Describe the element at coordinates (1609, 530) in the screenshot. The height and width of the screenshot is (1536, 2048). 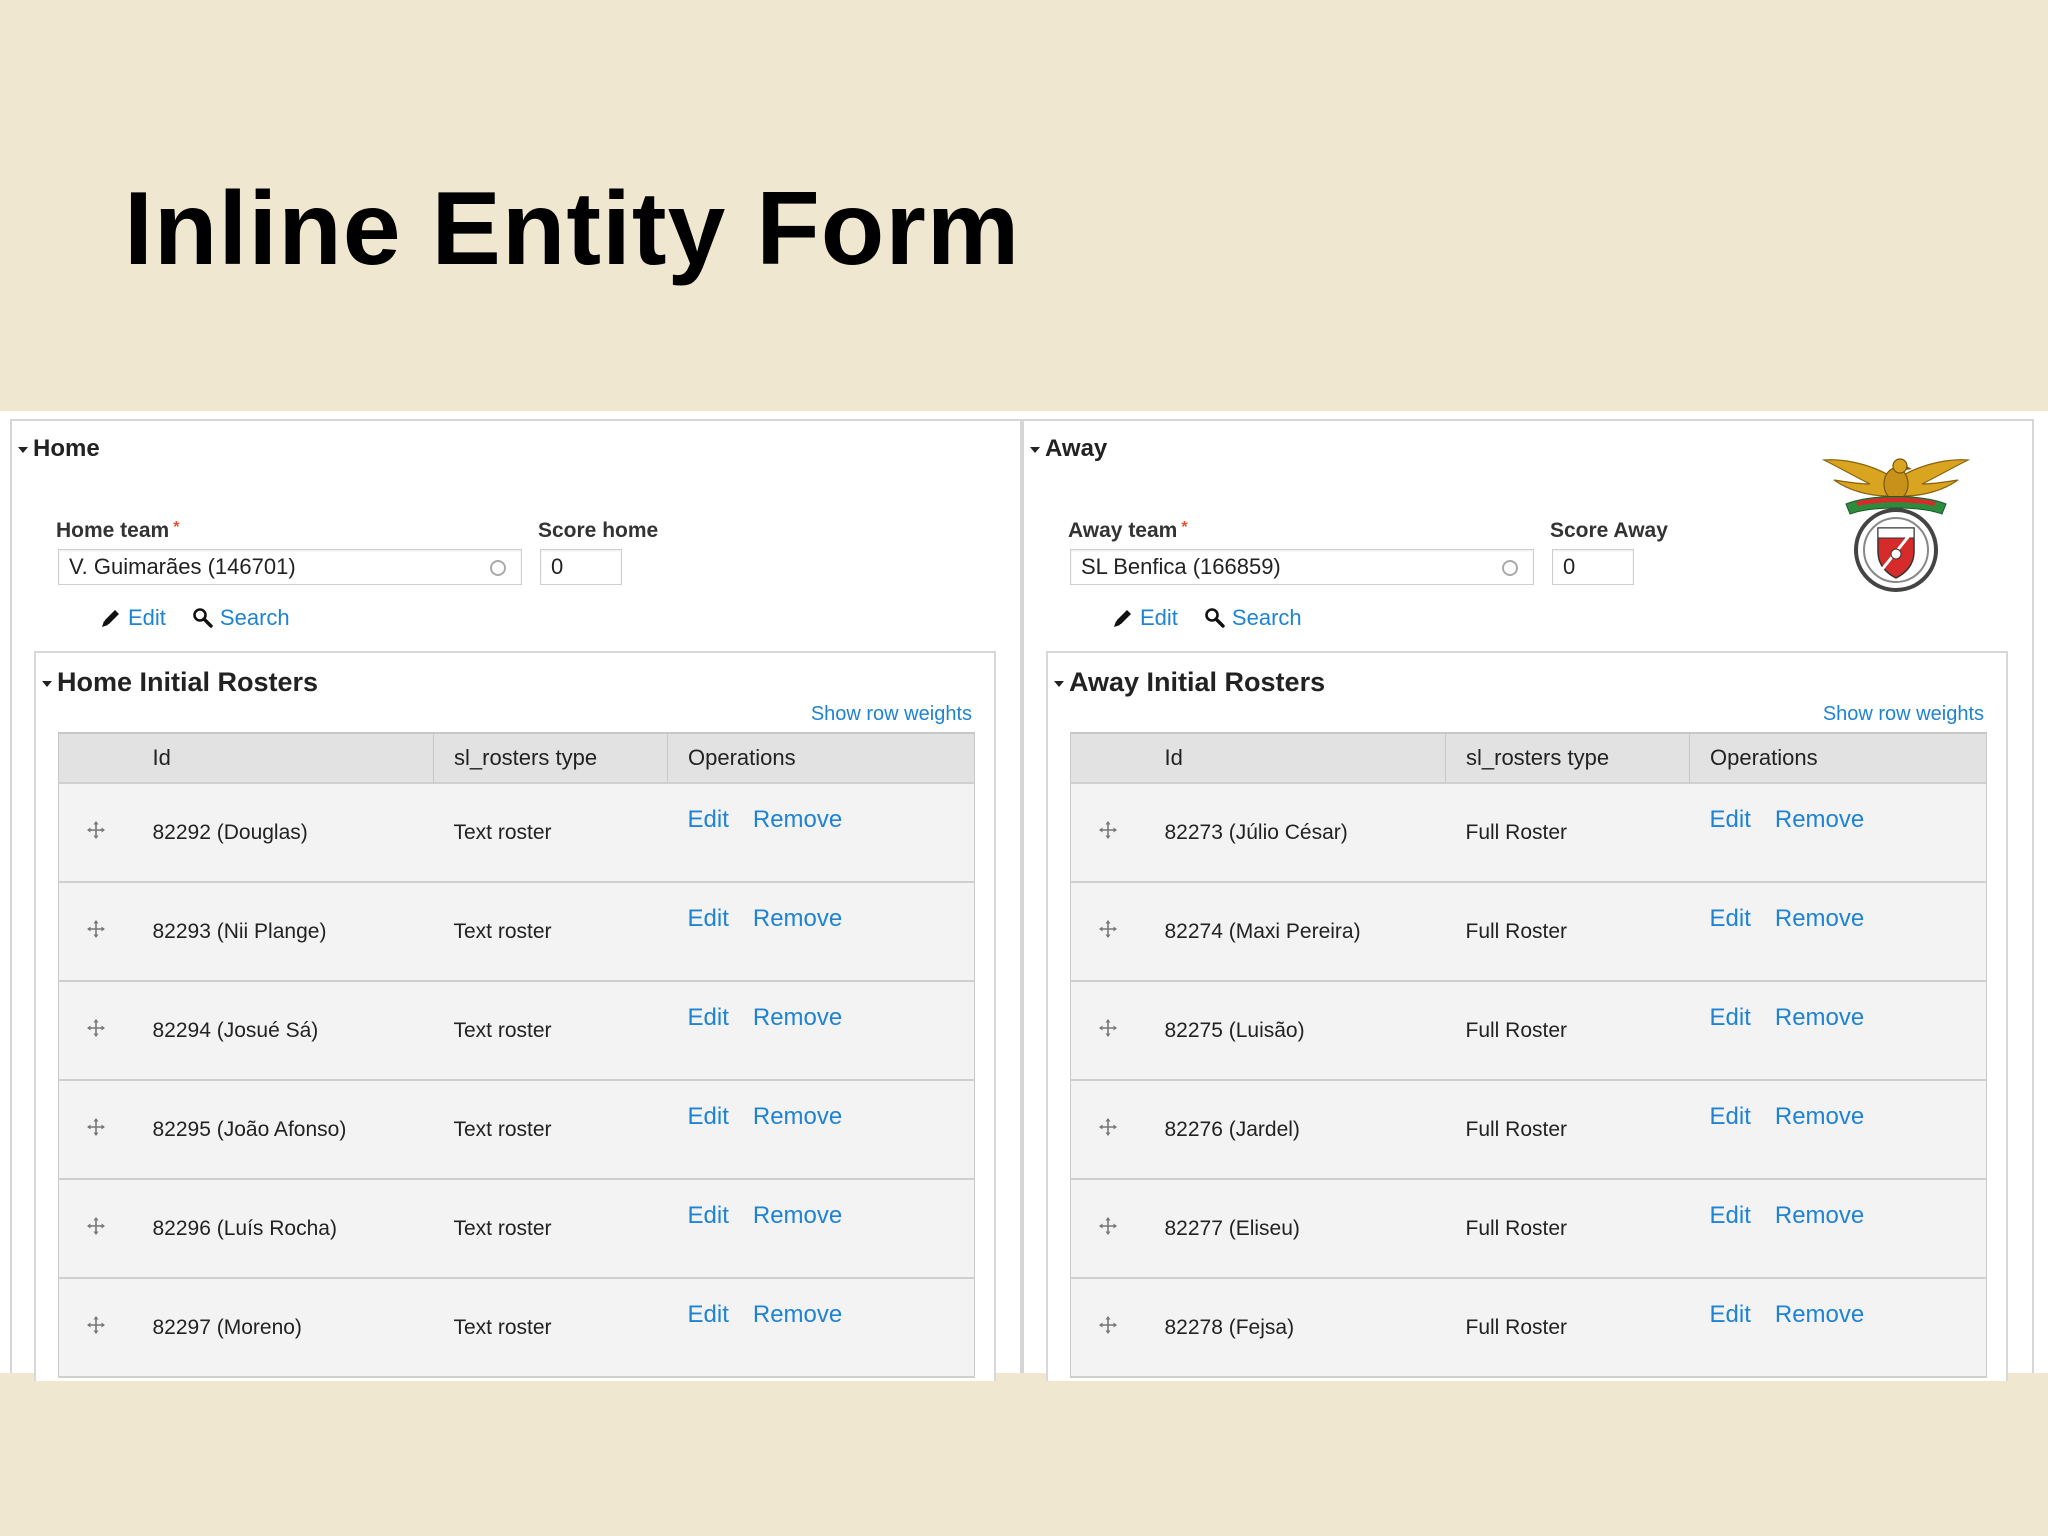
I see `score-away-label: Score Away` at that location.